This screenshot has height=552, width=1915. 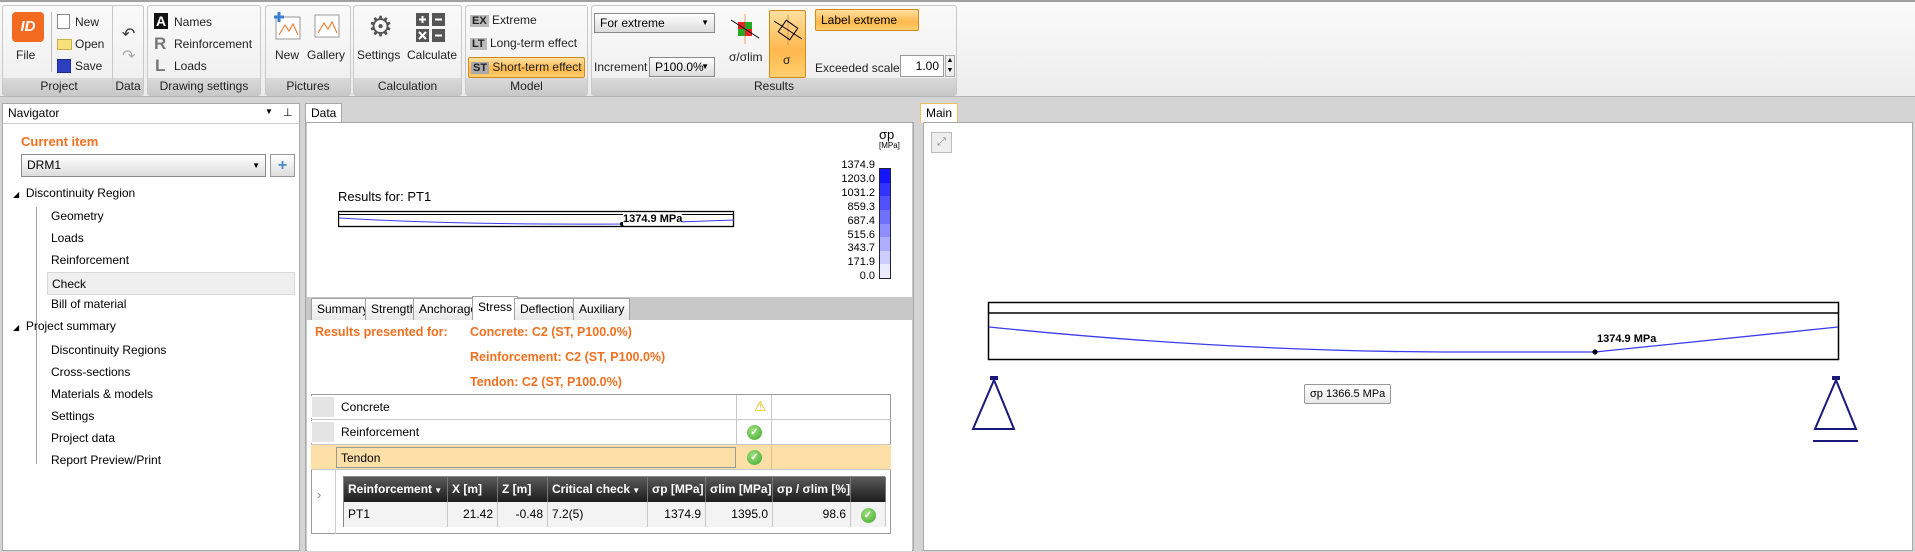 What do you see at coordinates (89, 44) in the screenshot?
I see `open-button: Open` at bounding box center [89, 44].